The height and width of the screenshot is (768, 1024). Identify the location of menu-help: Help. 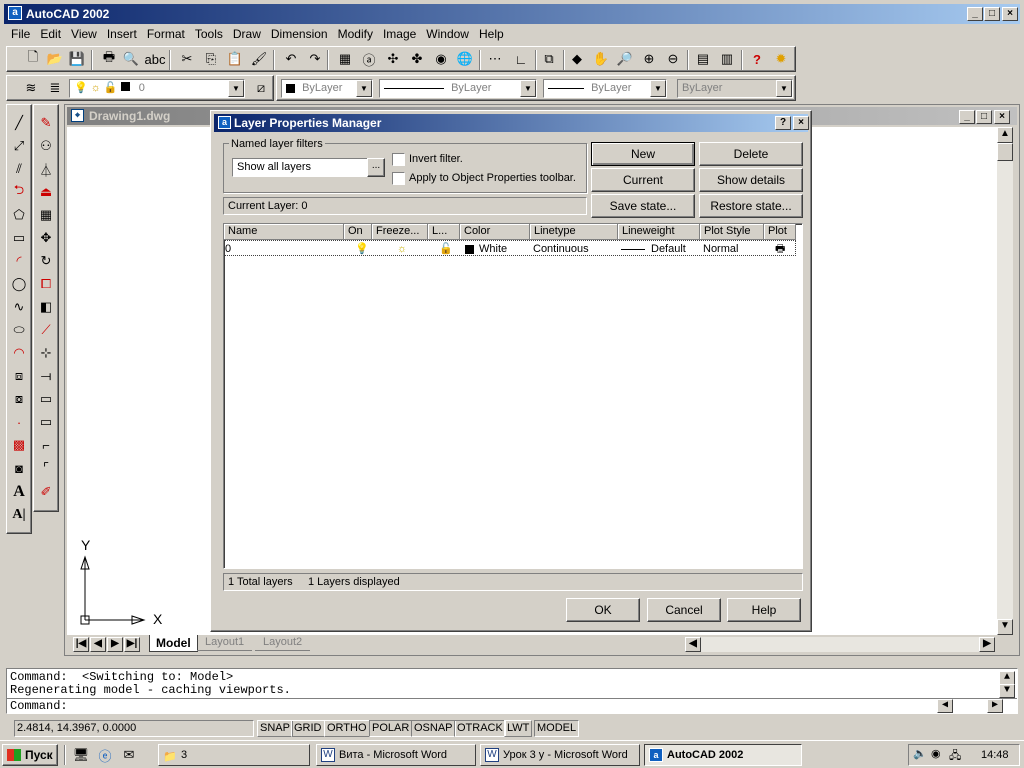
(491, 34).